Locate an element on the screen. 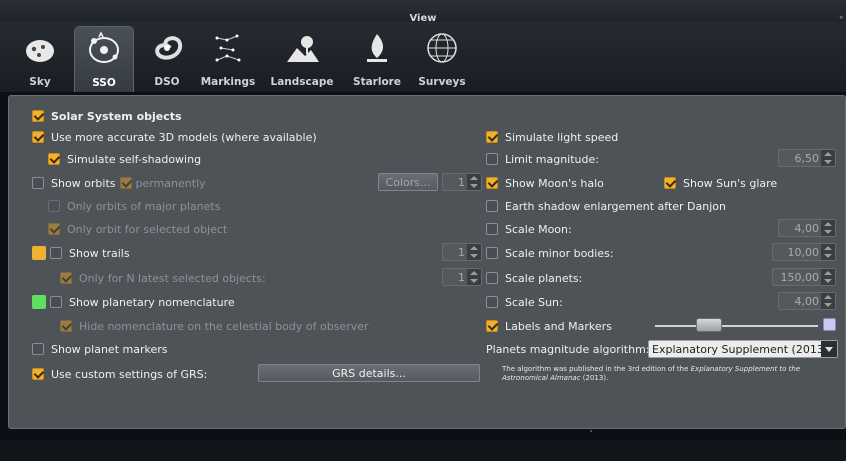 The height and width of the screenshot is (461, 846). markings-icon is located at coordinates (228, 48).